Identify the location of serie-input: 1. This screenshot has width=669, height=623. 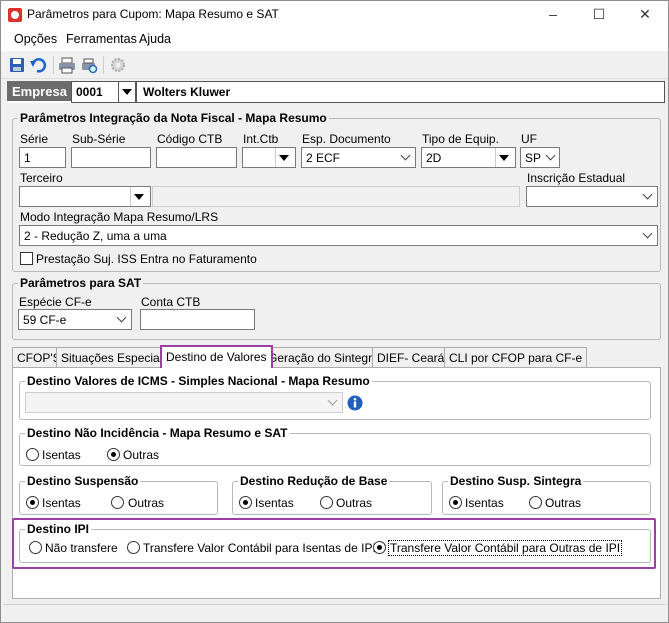
(42, 157).